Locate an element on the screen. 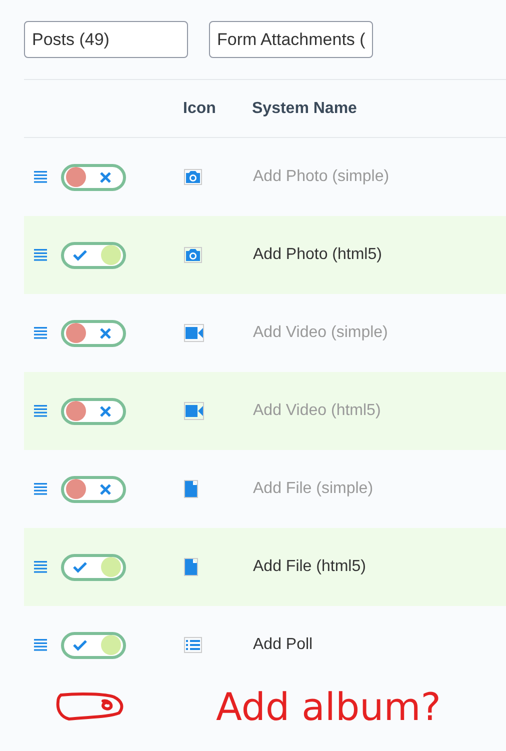 The height and width of the screenshot is (751, 506). system-name: Add Photo (simple) is located at coordinates (321, 177).